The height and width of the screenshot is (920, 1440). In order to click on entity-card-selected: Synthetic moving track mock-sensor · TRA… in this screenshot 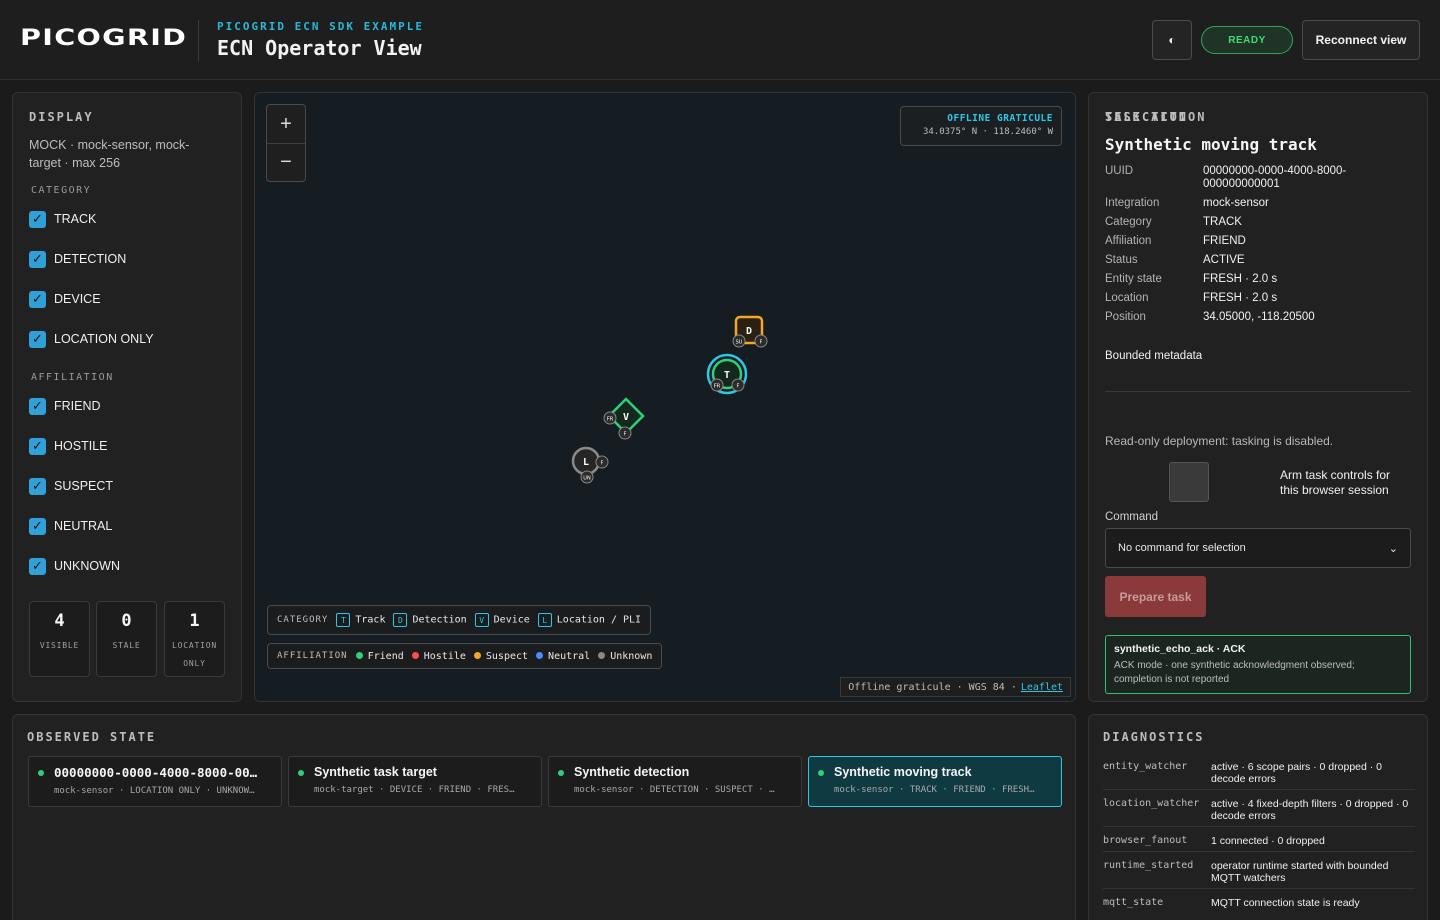, I will do `click(935, 781)`.